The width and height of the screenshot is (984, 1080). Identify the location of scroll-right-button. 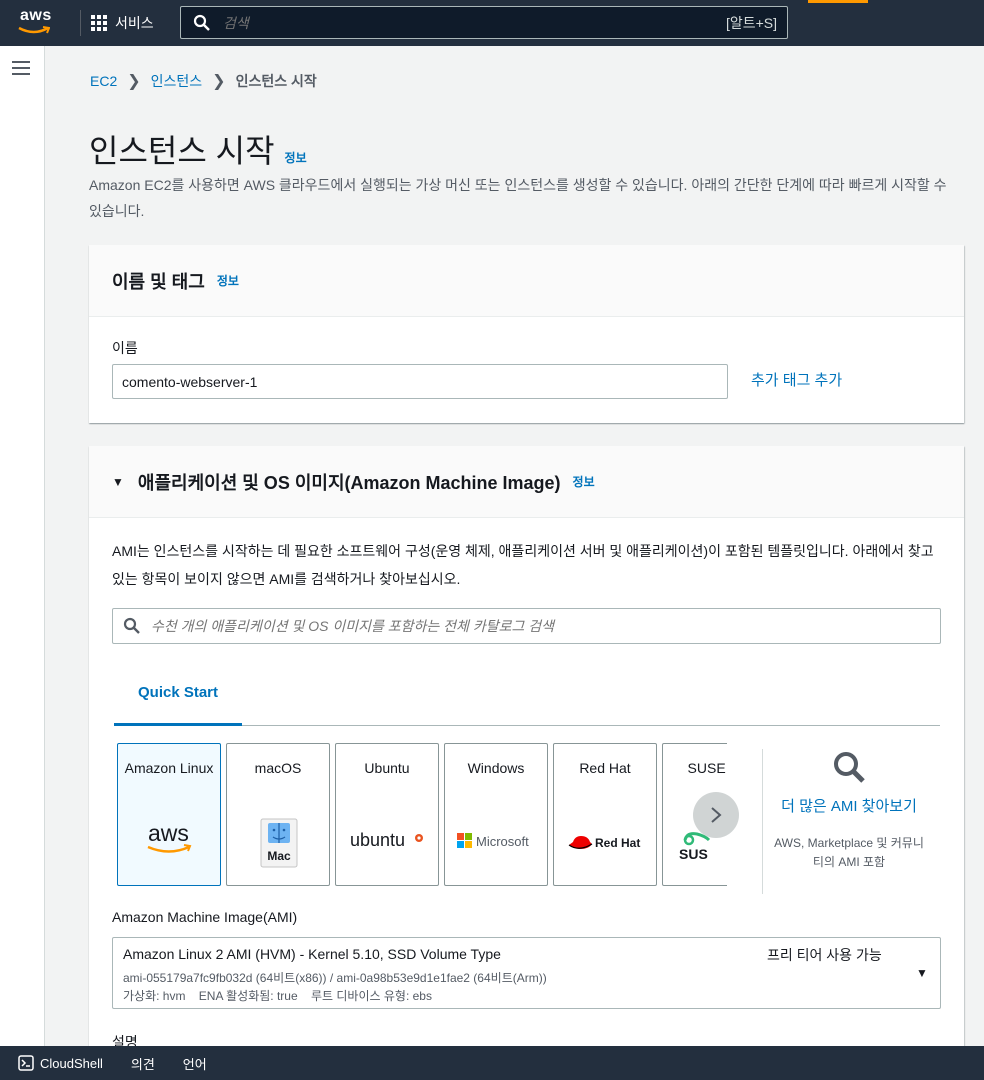
(716, 815).